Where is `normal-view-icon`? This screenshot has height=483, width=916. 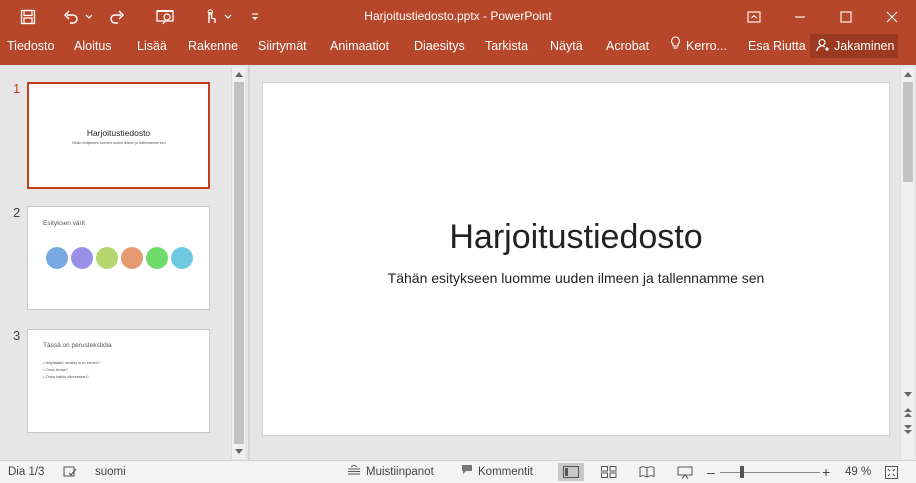
normal-view-icon is located at coordinates (571, 472).